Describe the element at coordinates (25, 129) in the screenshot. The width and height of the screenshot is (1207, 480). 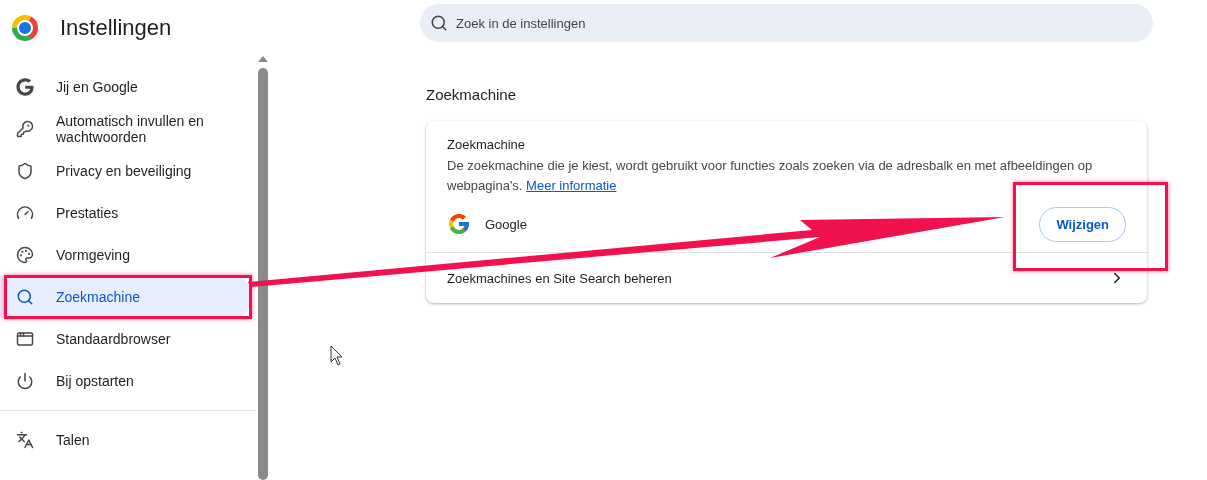
I see `key-icon` at that location.